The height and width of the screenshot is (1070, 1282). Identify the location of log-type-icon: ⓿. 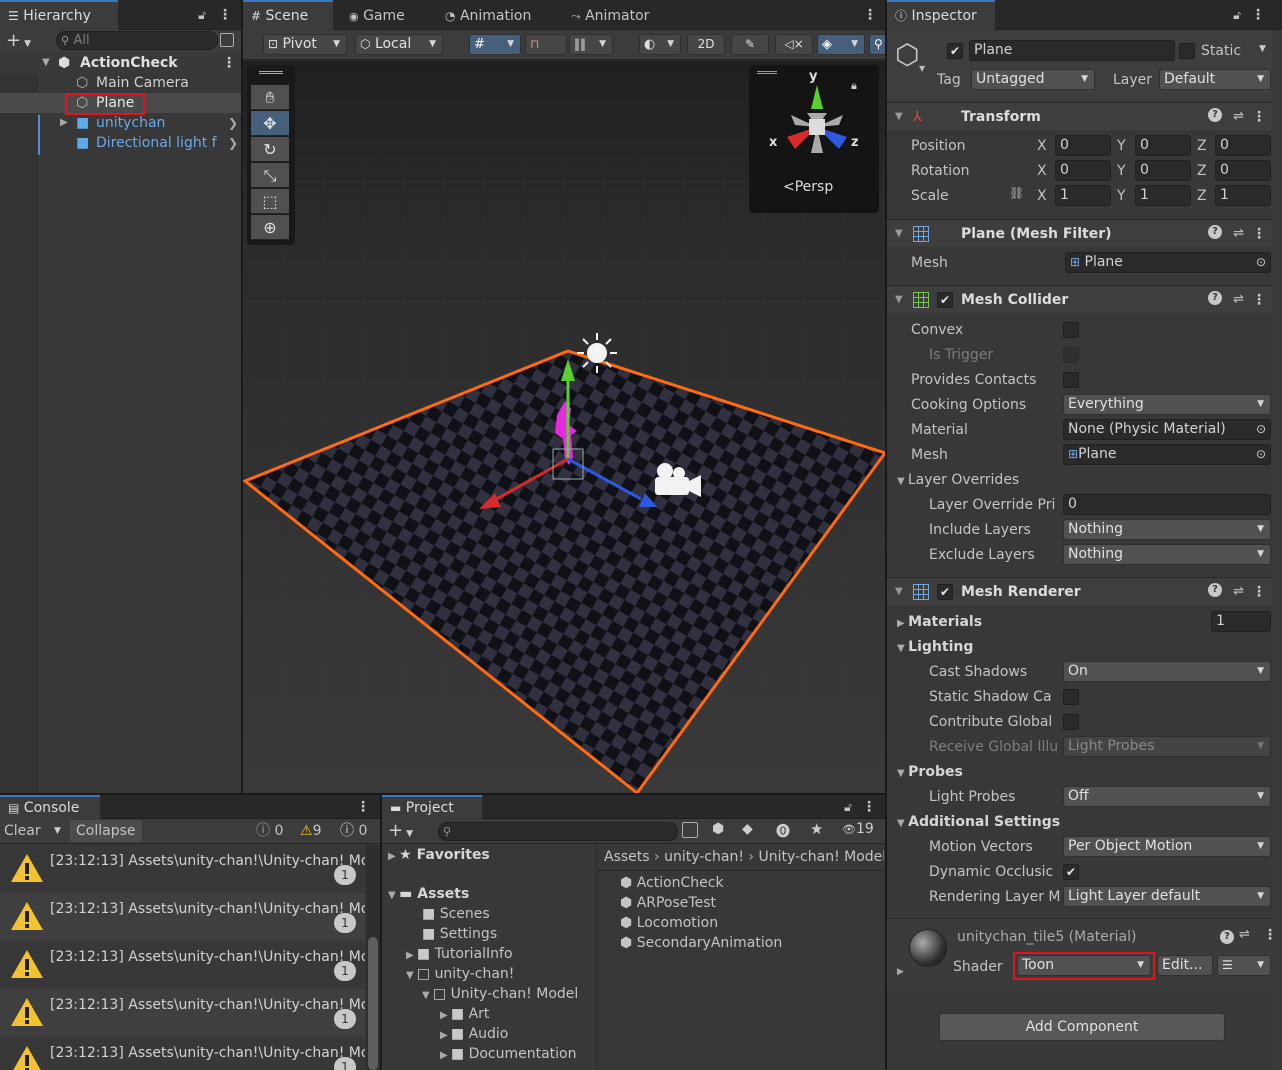
(783, 831).